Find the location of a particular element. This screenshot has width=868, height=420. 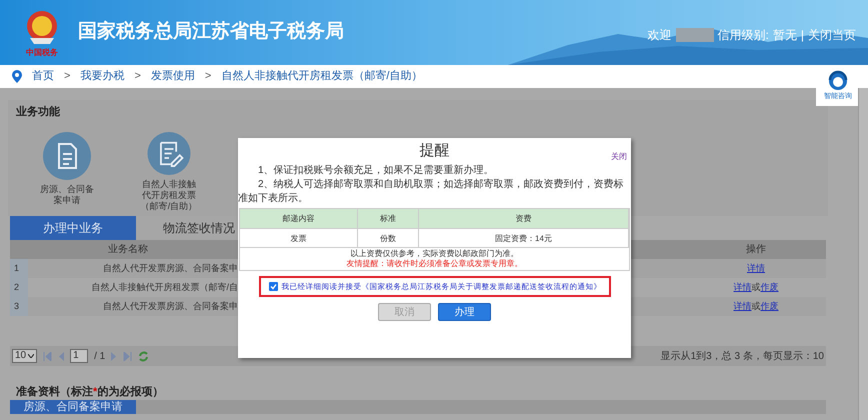

document-icon is located at coordinates (67, 156).